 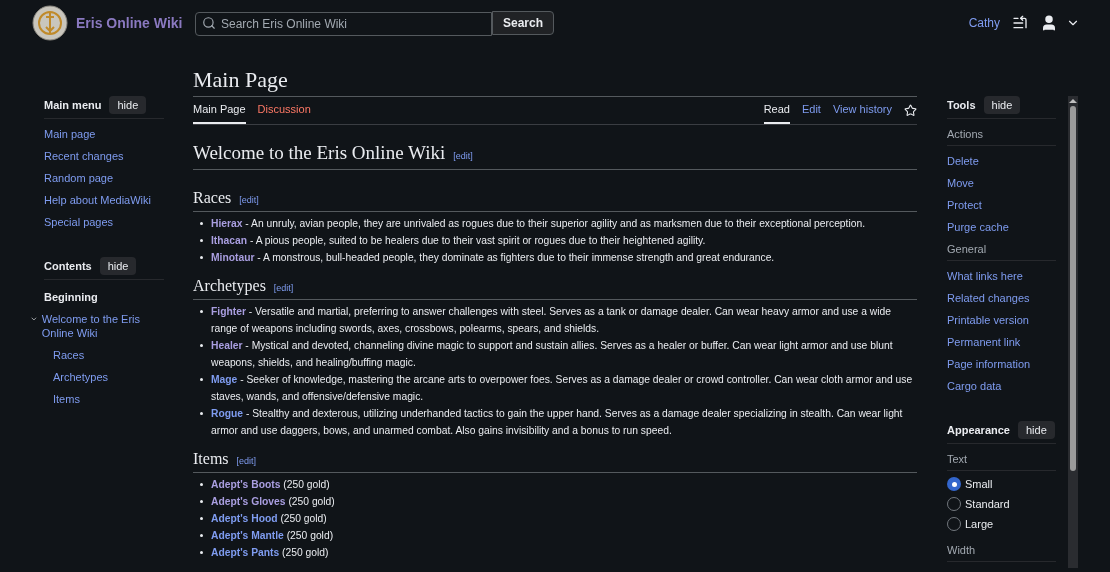 What do you see at coordinates (108, 355) in the screenshot?
I see `toc-link: Races` at bounding box center [108, 355].